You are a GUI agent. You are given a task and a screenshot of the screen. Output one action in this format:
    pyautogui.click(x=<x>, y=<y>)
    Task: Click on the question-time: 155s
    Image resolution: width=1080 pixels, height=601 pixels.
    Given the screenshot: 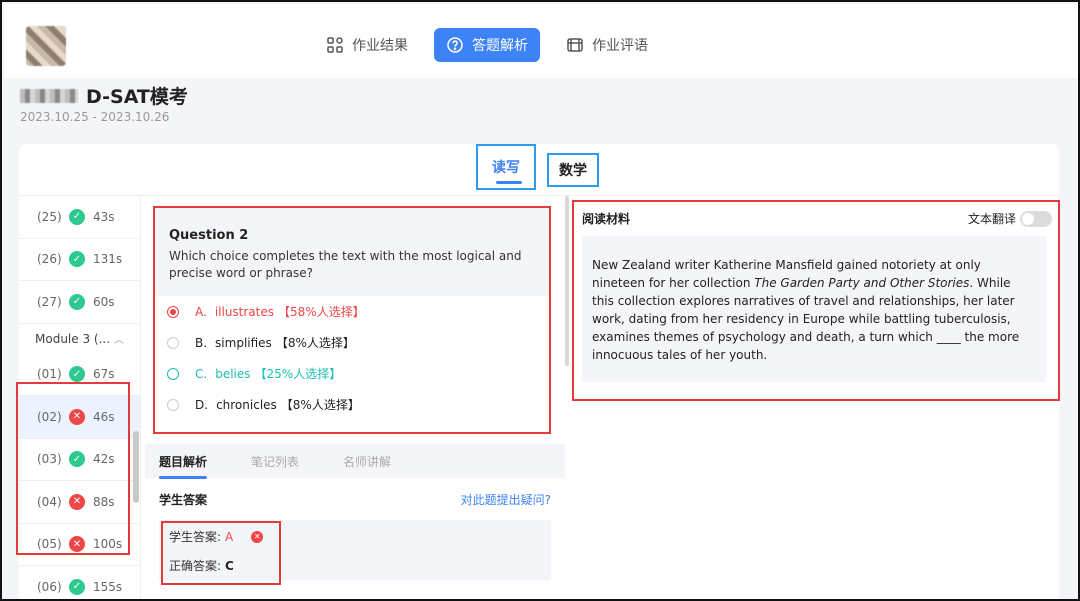 What is the action you would take?
    pyautogui.click(x=108, y=586)
    